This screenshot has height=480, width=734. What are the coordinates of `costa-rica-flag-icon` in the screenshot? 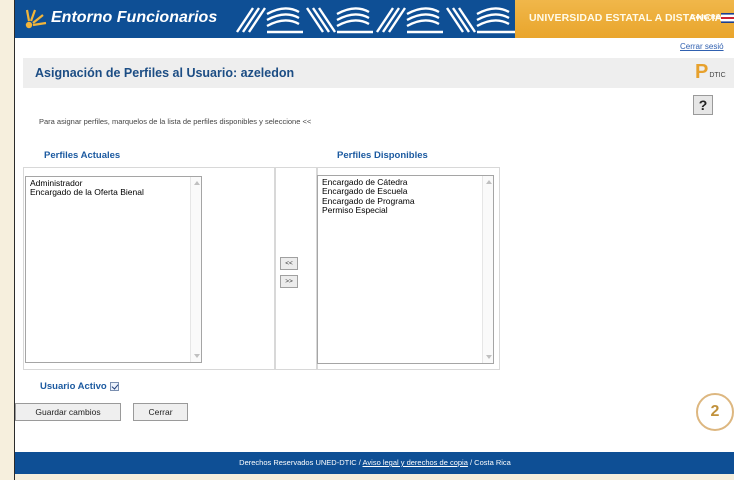 It's located at (727, 18).